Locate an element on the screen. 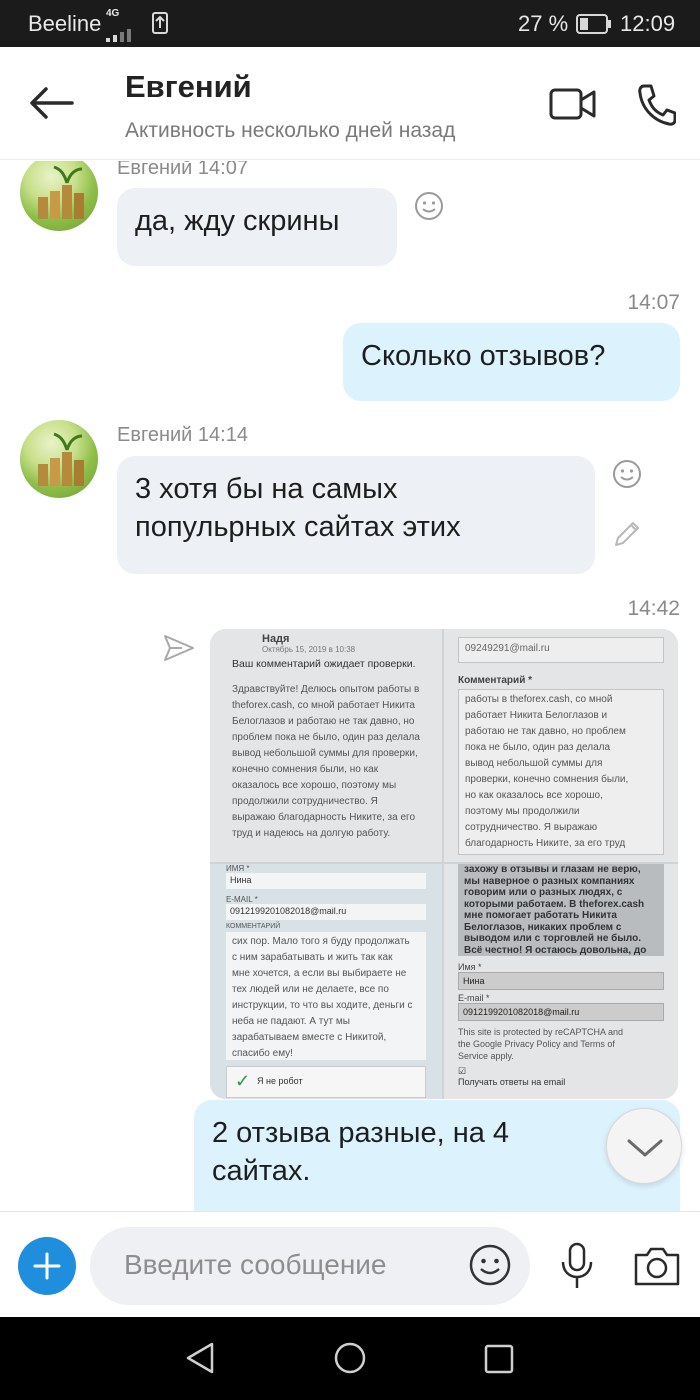 This screenshot has height=1400, width=700. review-line: говорим или о разных людях, с is located at coordinates (543, 892).